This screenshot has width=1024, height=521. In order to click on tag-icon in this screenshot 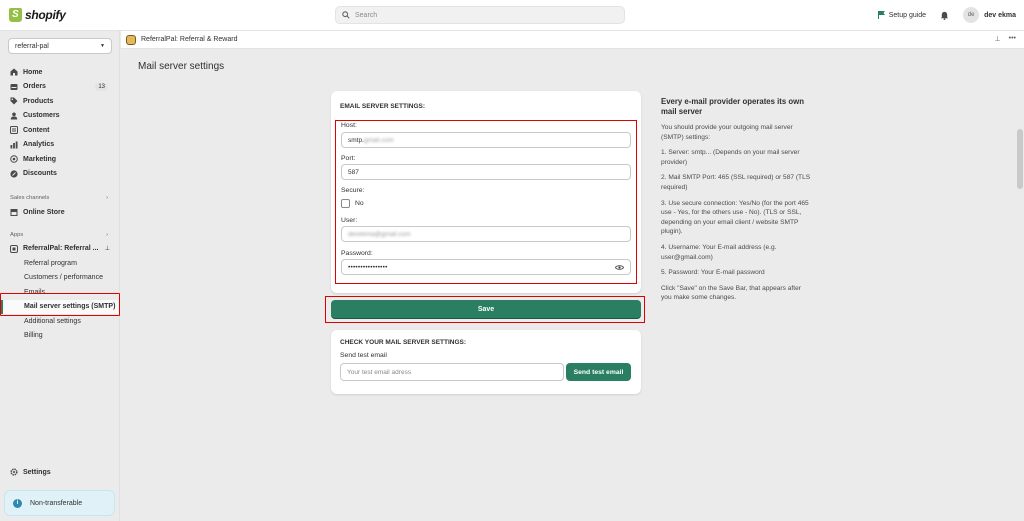, I will do `click(14, 101)`.